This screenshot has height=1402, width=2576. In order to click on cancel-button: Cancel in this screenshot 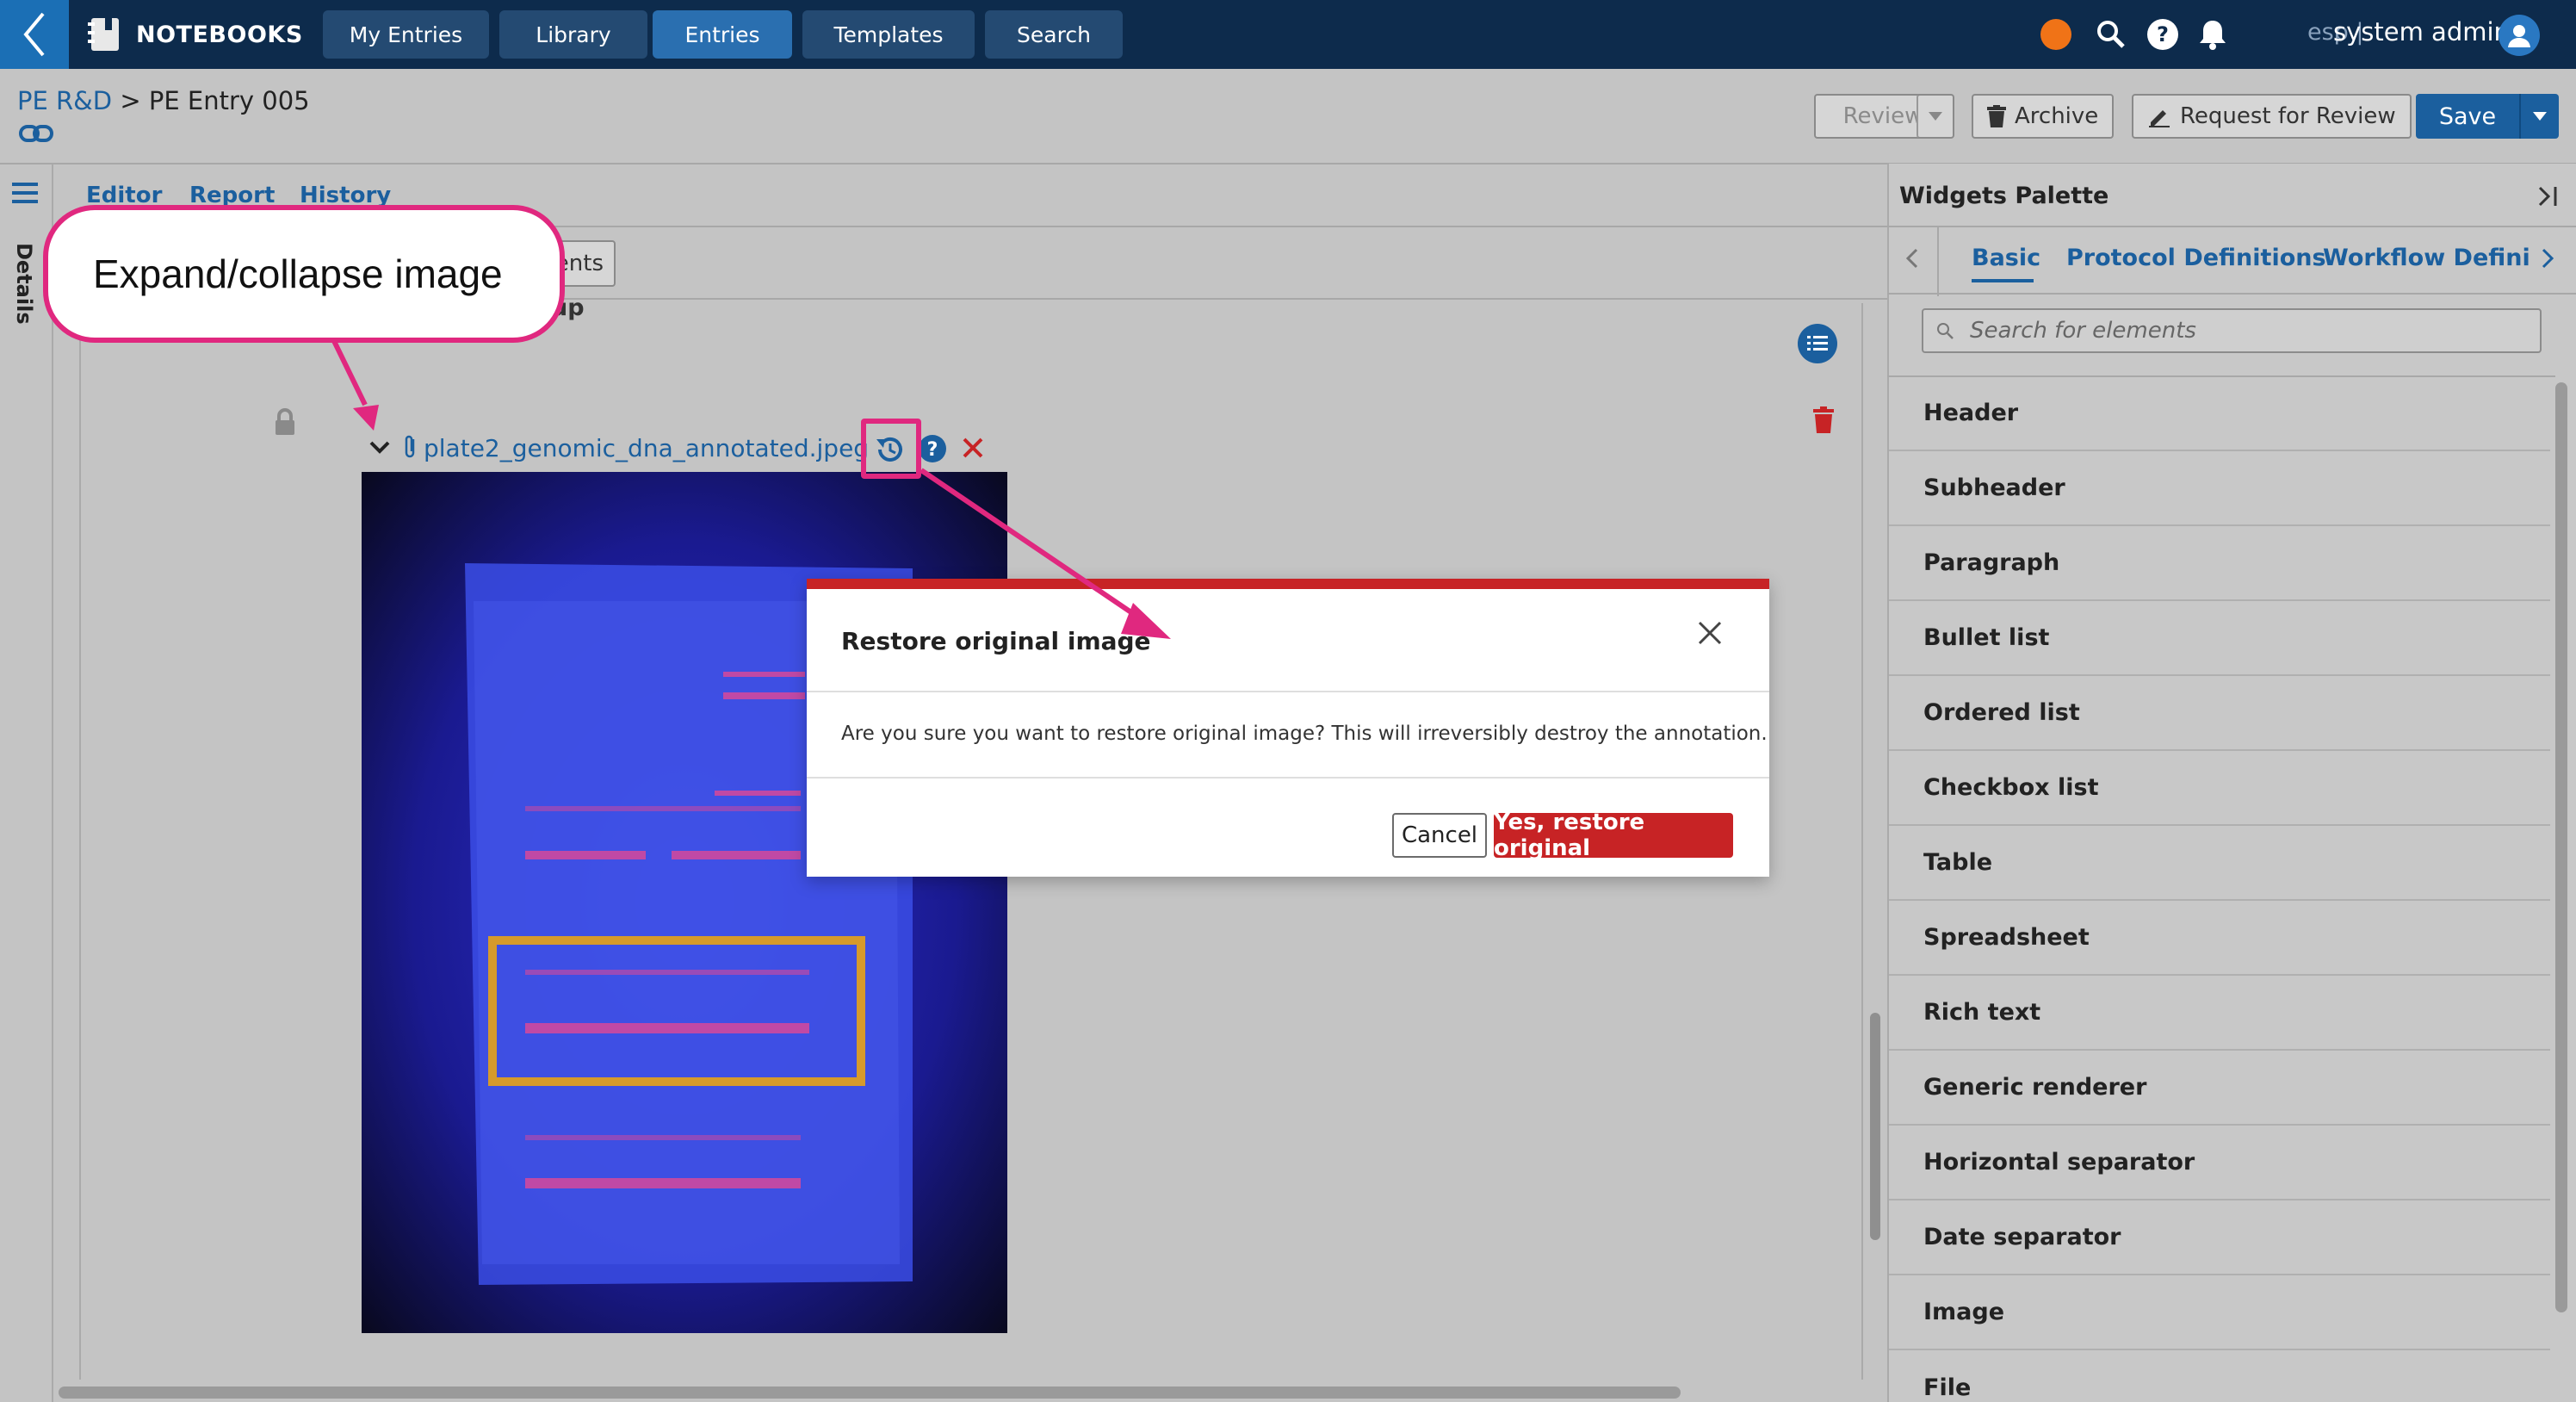, I will do `click(1439, 836)`.